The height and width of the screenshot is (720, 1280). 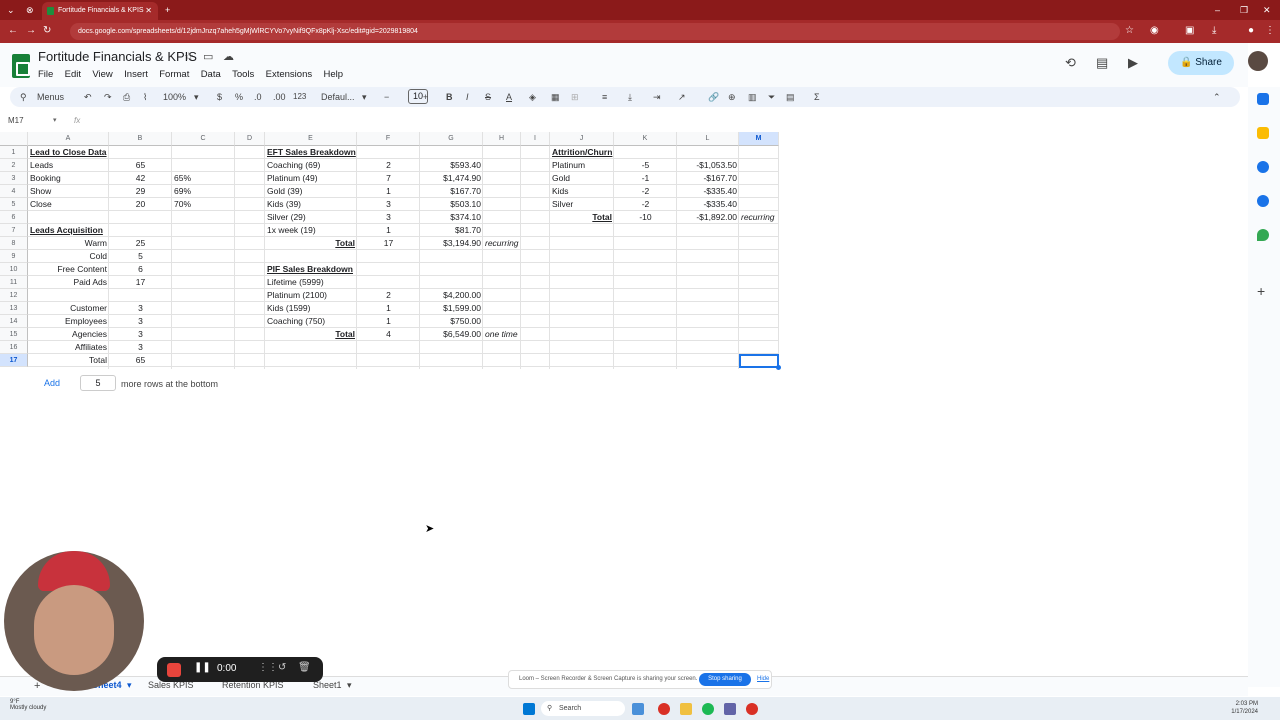 What do you see at coordinates (708, 709) in the screenshot?
I see `spotify-icon` at bounding box center [708, 709].